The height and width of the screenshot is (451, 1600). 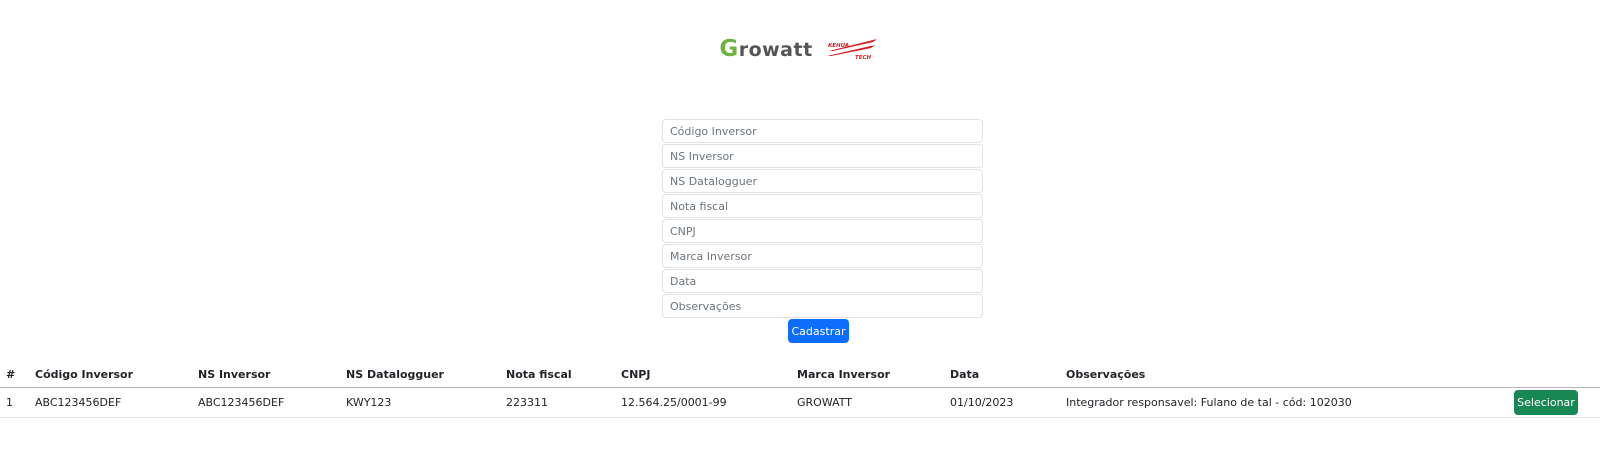 I want to click on header-ns-datalogguer: NS Datalogguer, so click(x=426, y=375).